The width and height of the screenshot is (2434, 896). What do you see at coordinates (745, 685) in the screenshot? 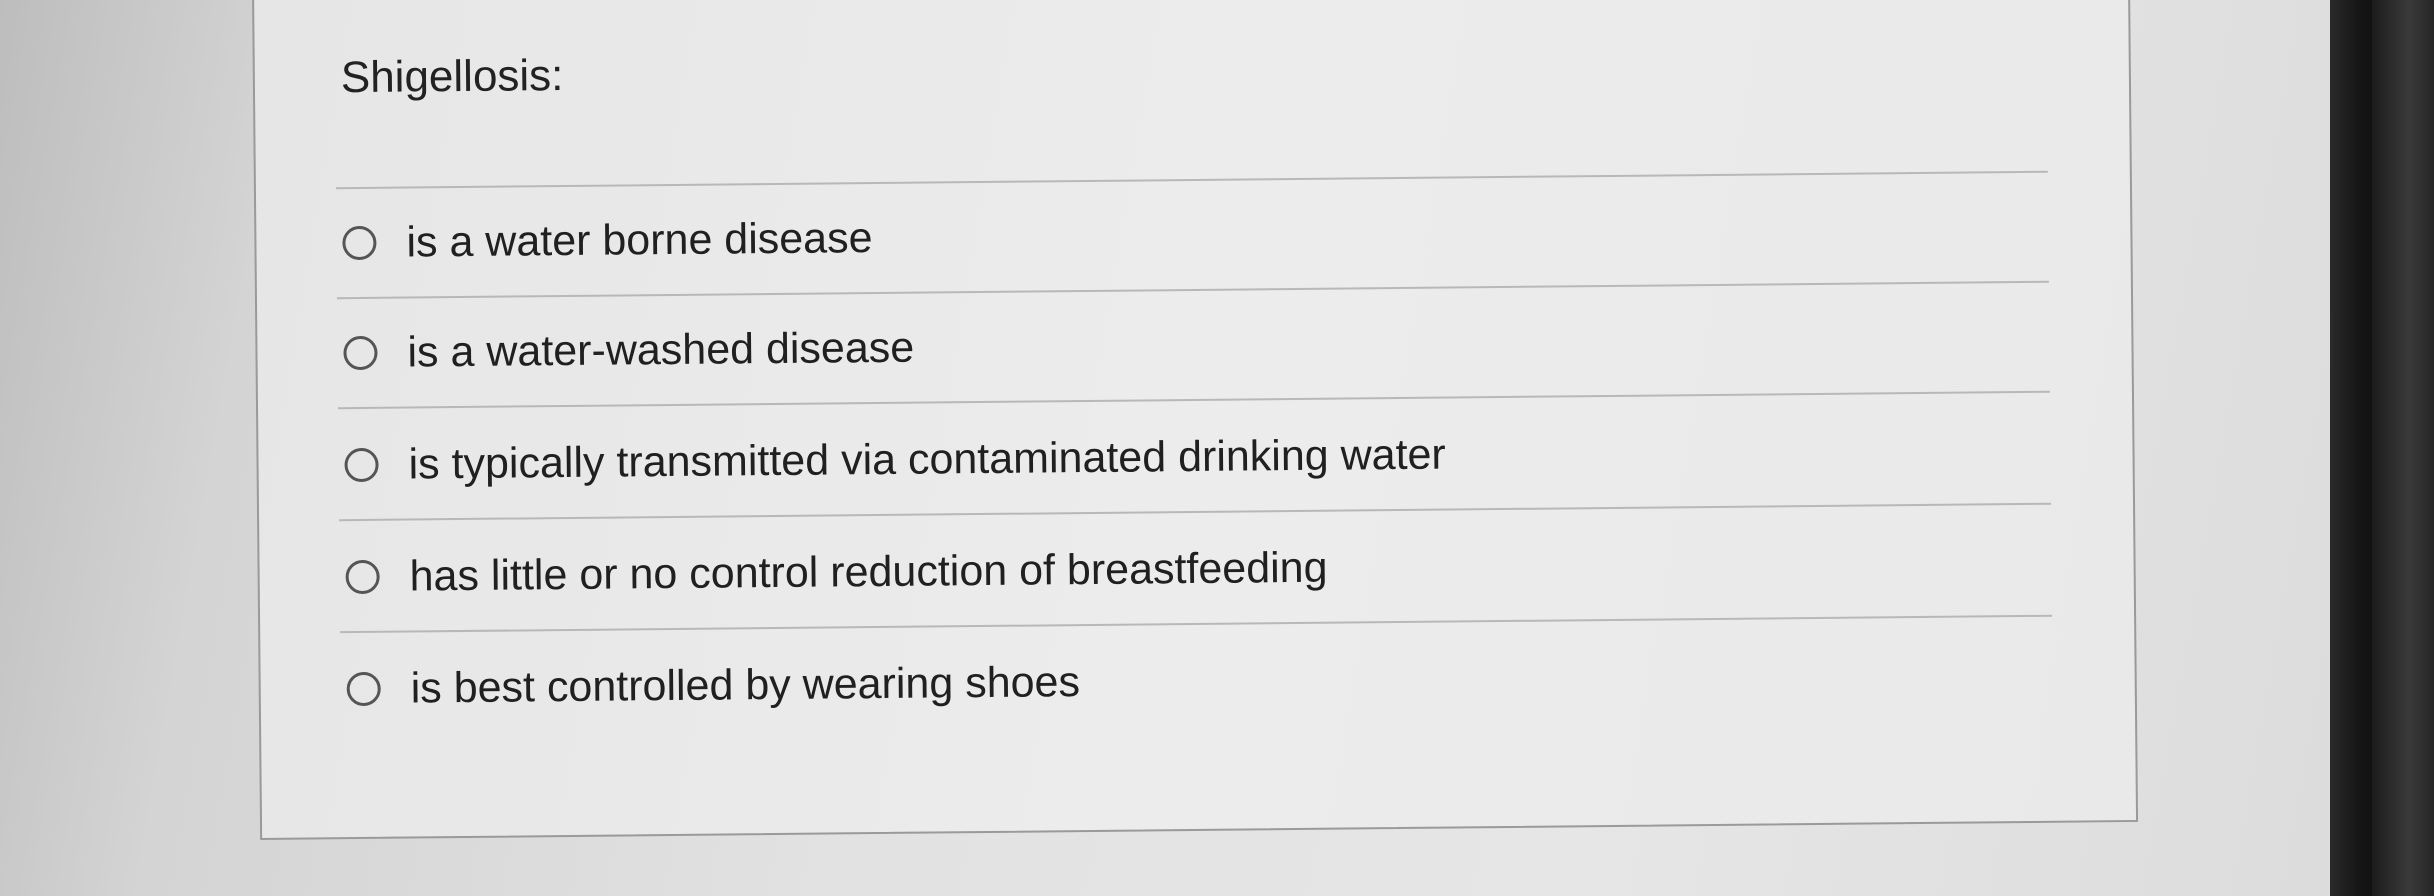
I see `option-label: is best controlled by wearing shoes` at bounding box center [745, 685].